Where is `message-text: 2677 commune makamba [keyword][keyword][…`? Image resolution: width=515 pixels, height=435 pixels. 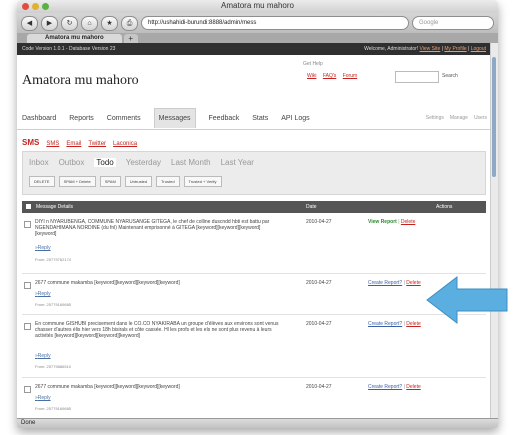 message-text: 2677 commune makamba [keyword][keyword][… is located at coordinates (107, 387).